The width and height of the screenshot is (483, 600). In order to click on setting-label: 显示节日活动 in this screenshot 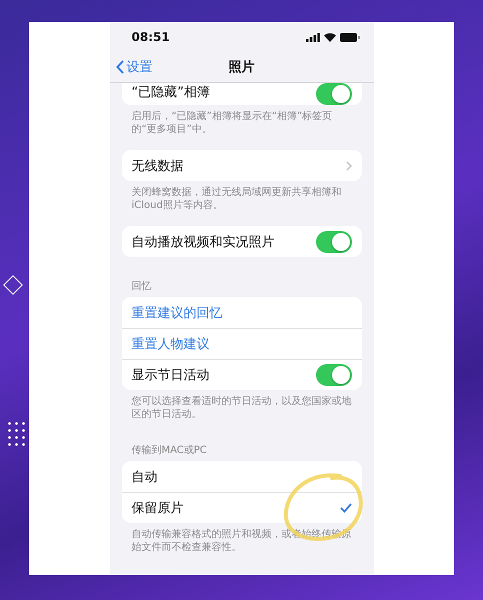, I will do `click(171, 375)`.